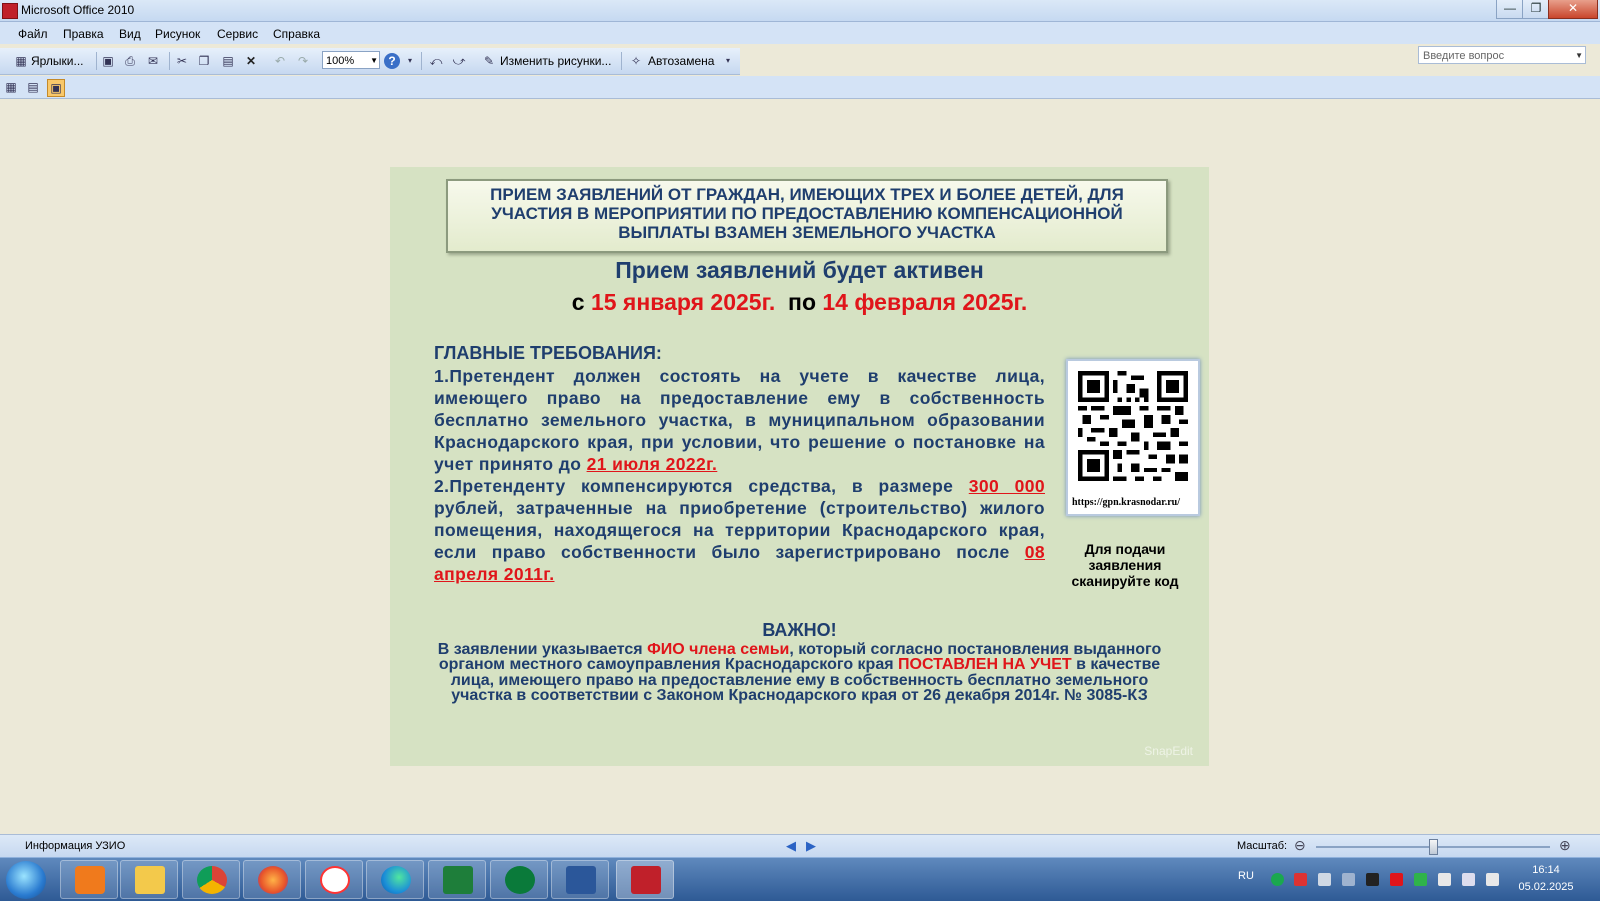 The width and height of the screenshot is (1600, 901). I want to click on taskbar-yandex, so click(334, 879).